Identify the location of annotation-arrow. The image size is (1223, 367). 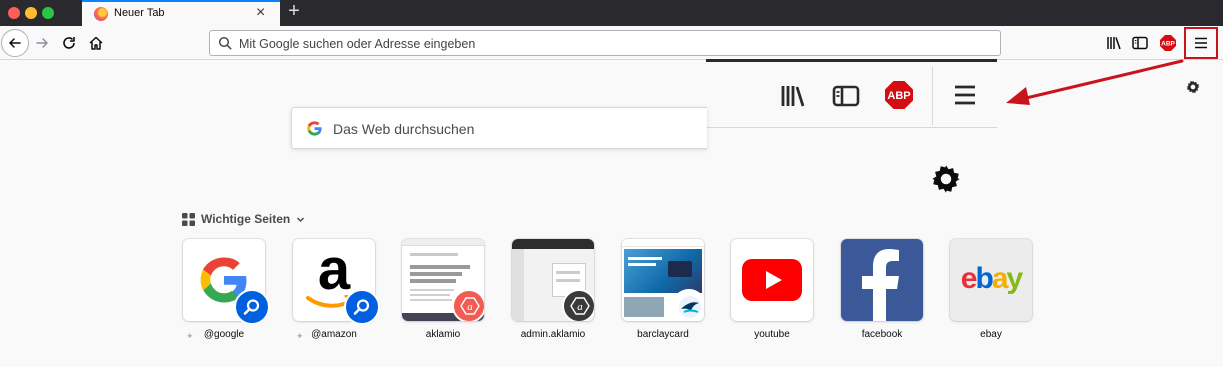
(1095, 82).